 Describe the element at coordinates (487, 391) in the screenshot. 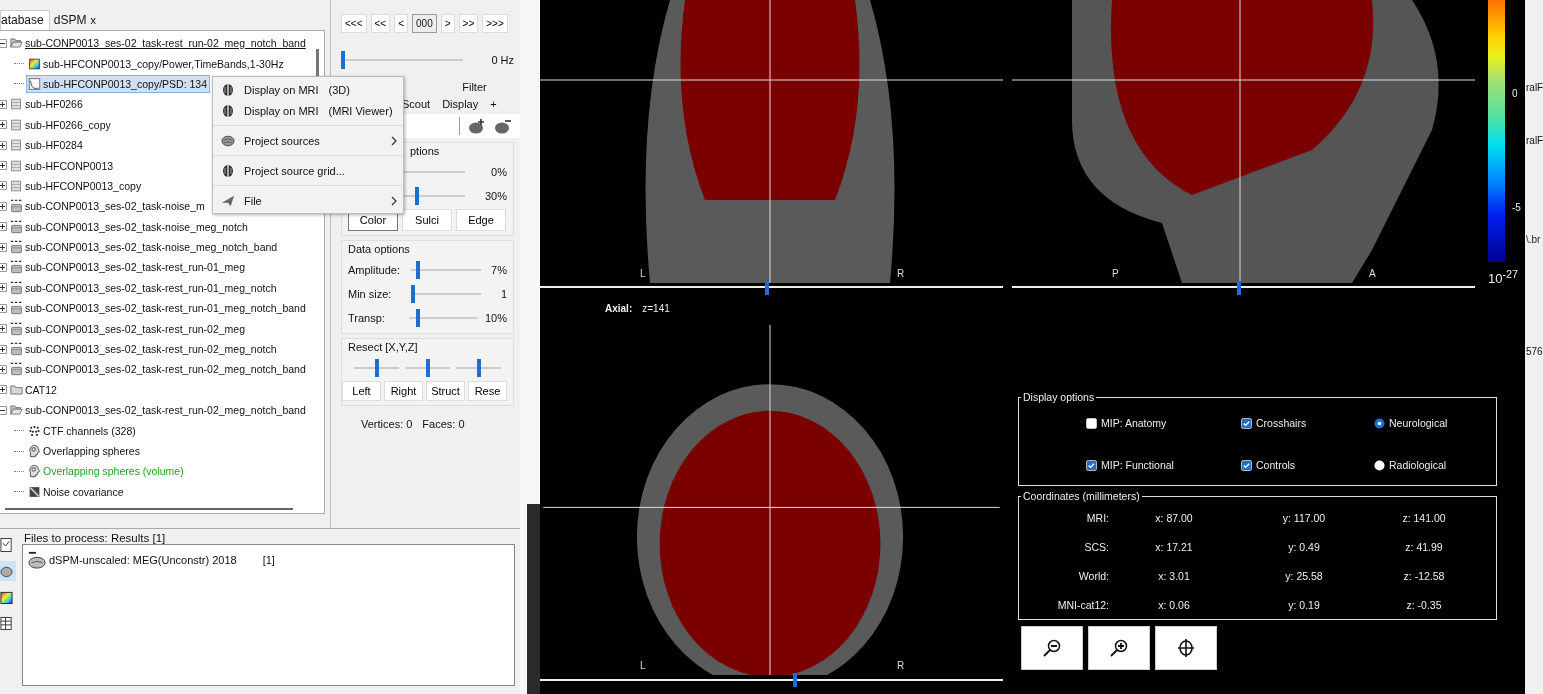

I see `resect-button: Rese` at that location.